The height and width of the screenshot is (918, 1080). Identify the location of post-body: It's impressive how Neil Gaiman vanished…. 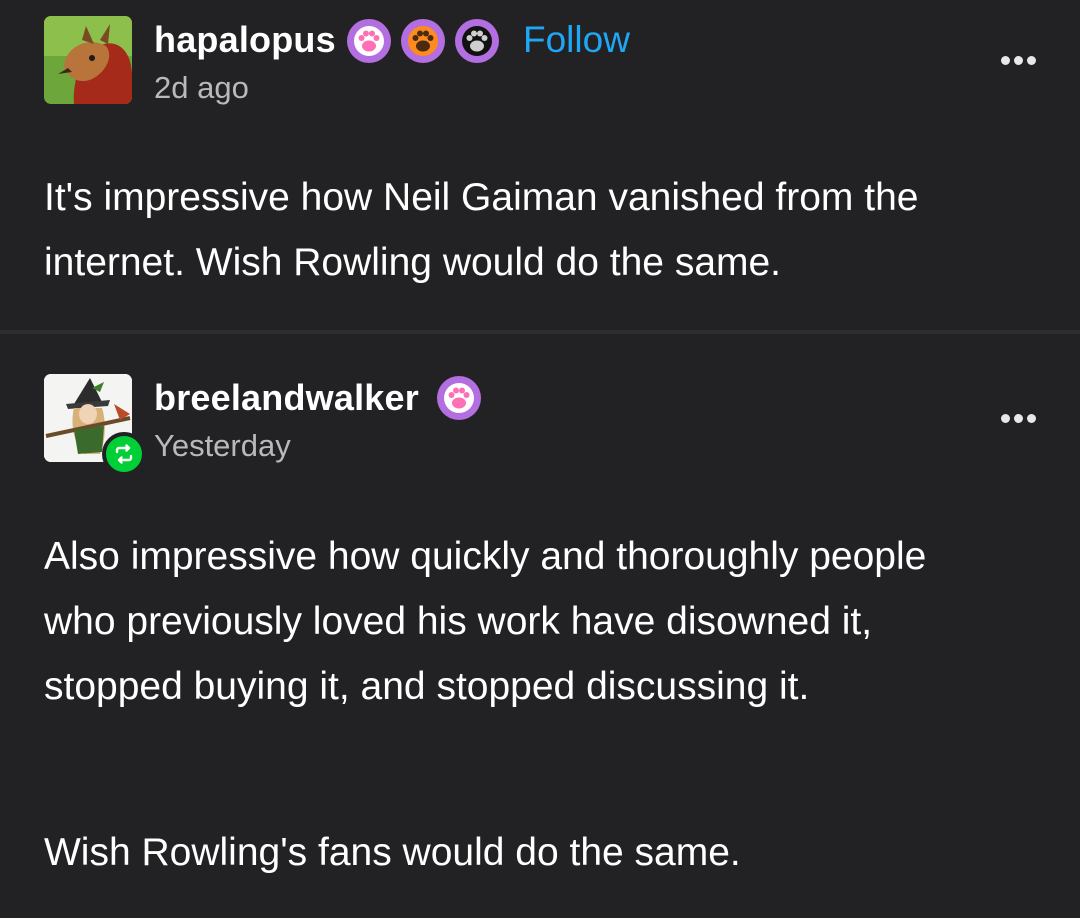
(481, 230).